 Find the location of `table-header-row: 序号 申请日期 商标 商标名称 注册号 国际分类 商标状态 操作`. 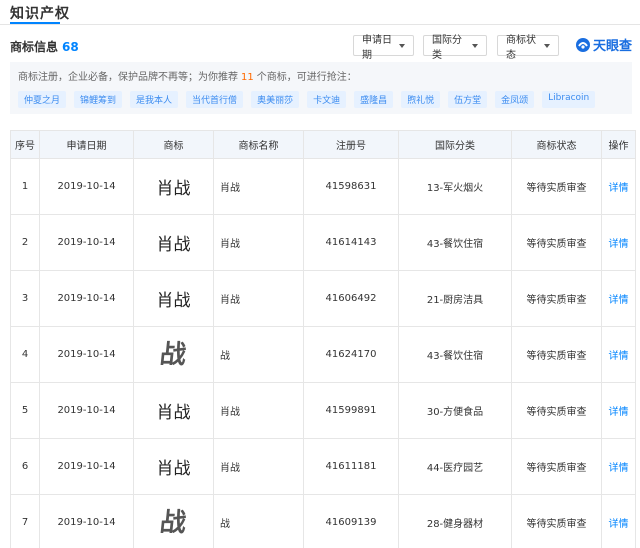

table-header-row: 序号 申请日期 商标 商标名称 注册号 国际分类 商标状态 操作 is located at coordinates (323, 144).